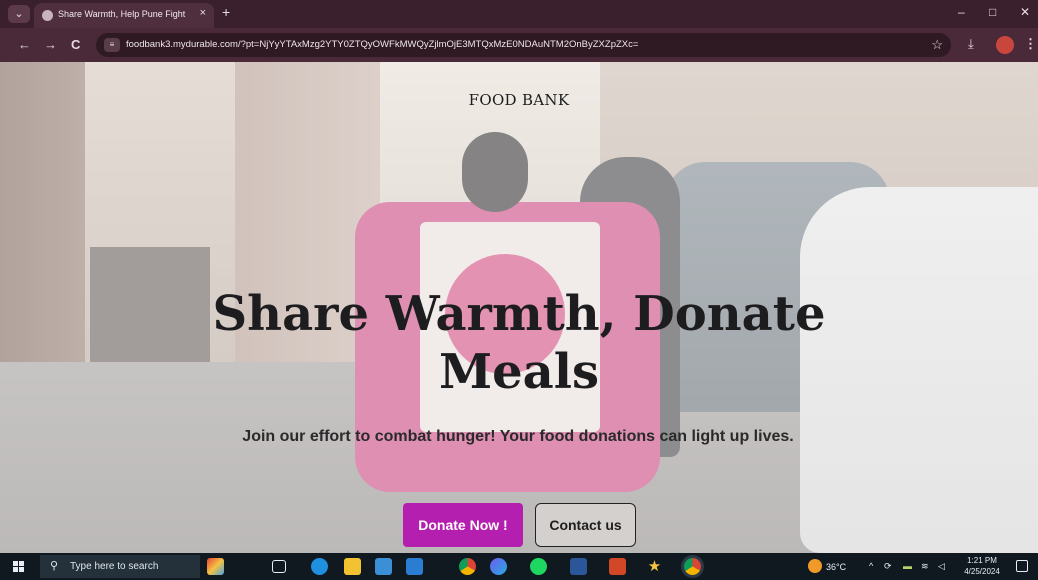 The width and height of the screenshot is (1038, 580). What do you see at coordinates (982, 566) in the screenshot?
I see `system-clock: 1:21 PM 4/25/2024` at bounding box center [982, 566].